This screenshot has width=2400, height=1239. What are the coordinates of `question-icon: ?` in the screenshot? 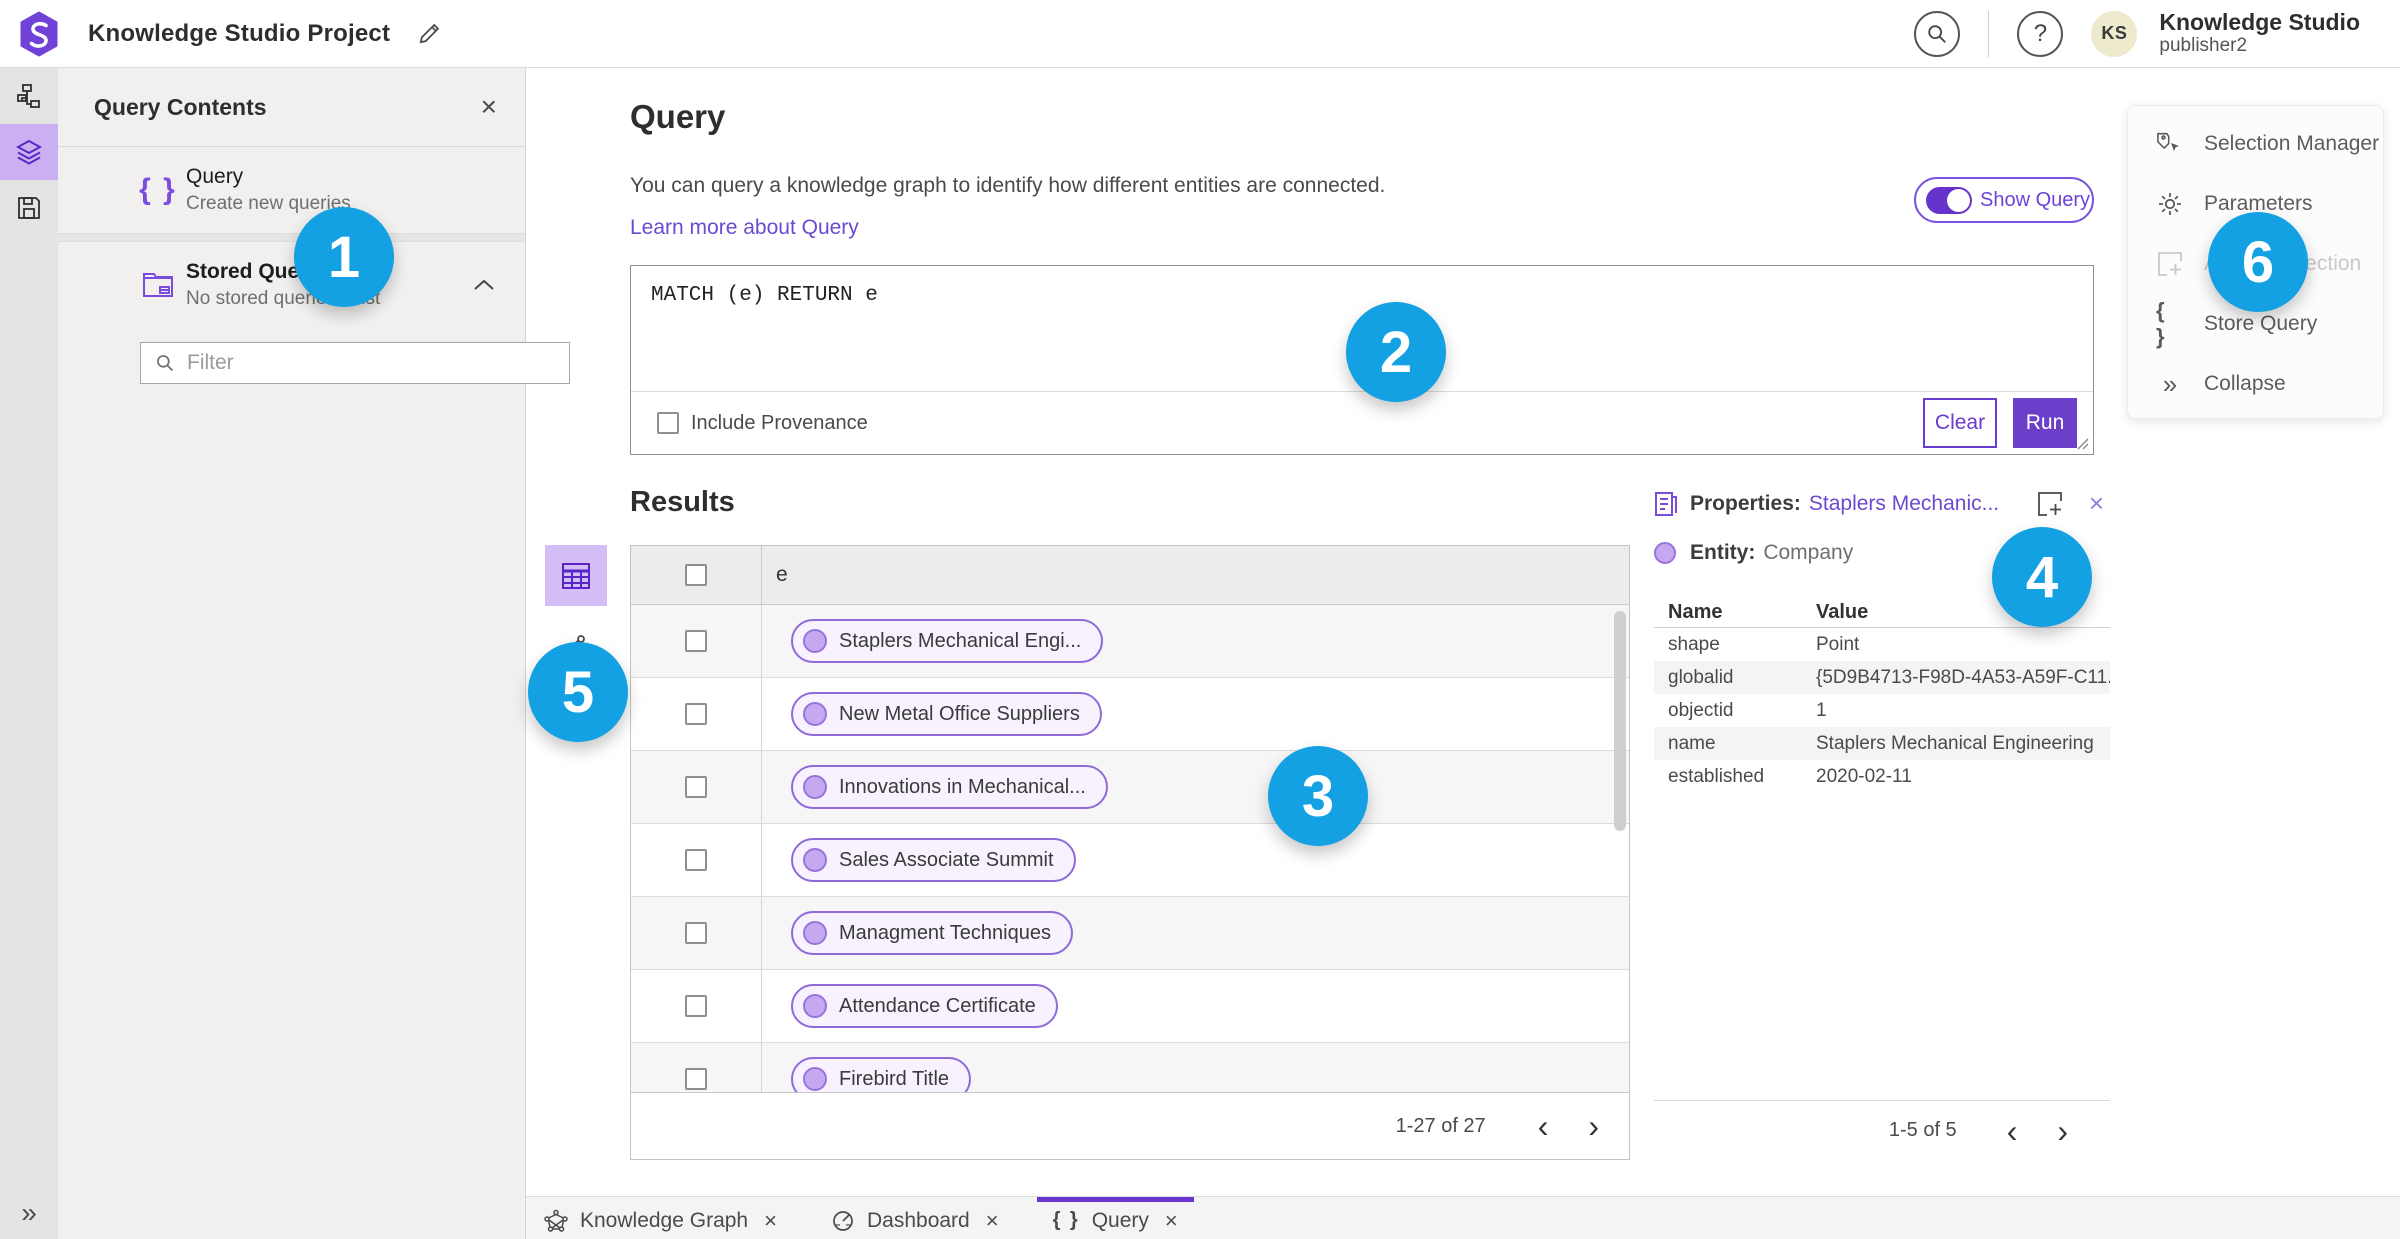 It's located at (2040, 33).